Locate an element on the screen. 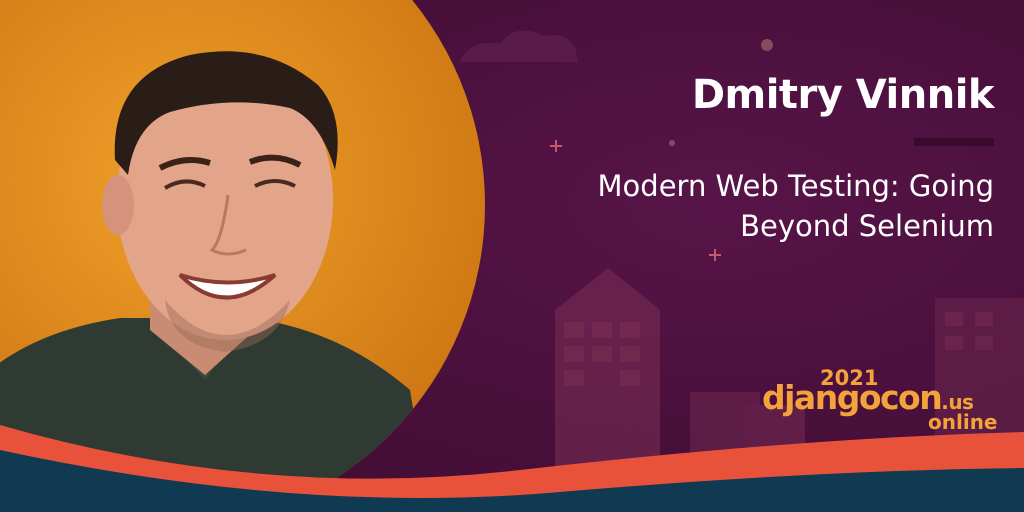 This screenshot has height=512, width=1024. logo-online: online is located at coordinates (963, 422).